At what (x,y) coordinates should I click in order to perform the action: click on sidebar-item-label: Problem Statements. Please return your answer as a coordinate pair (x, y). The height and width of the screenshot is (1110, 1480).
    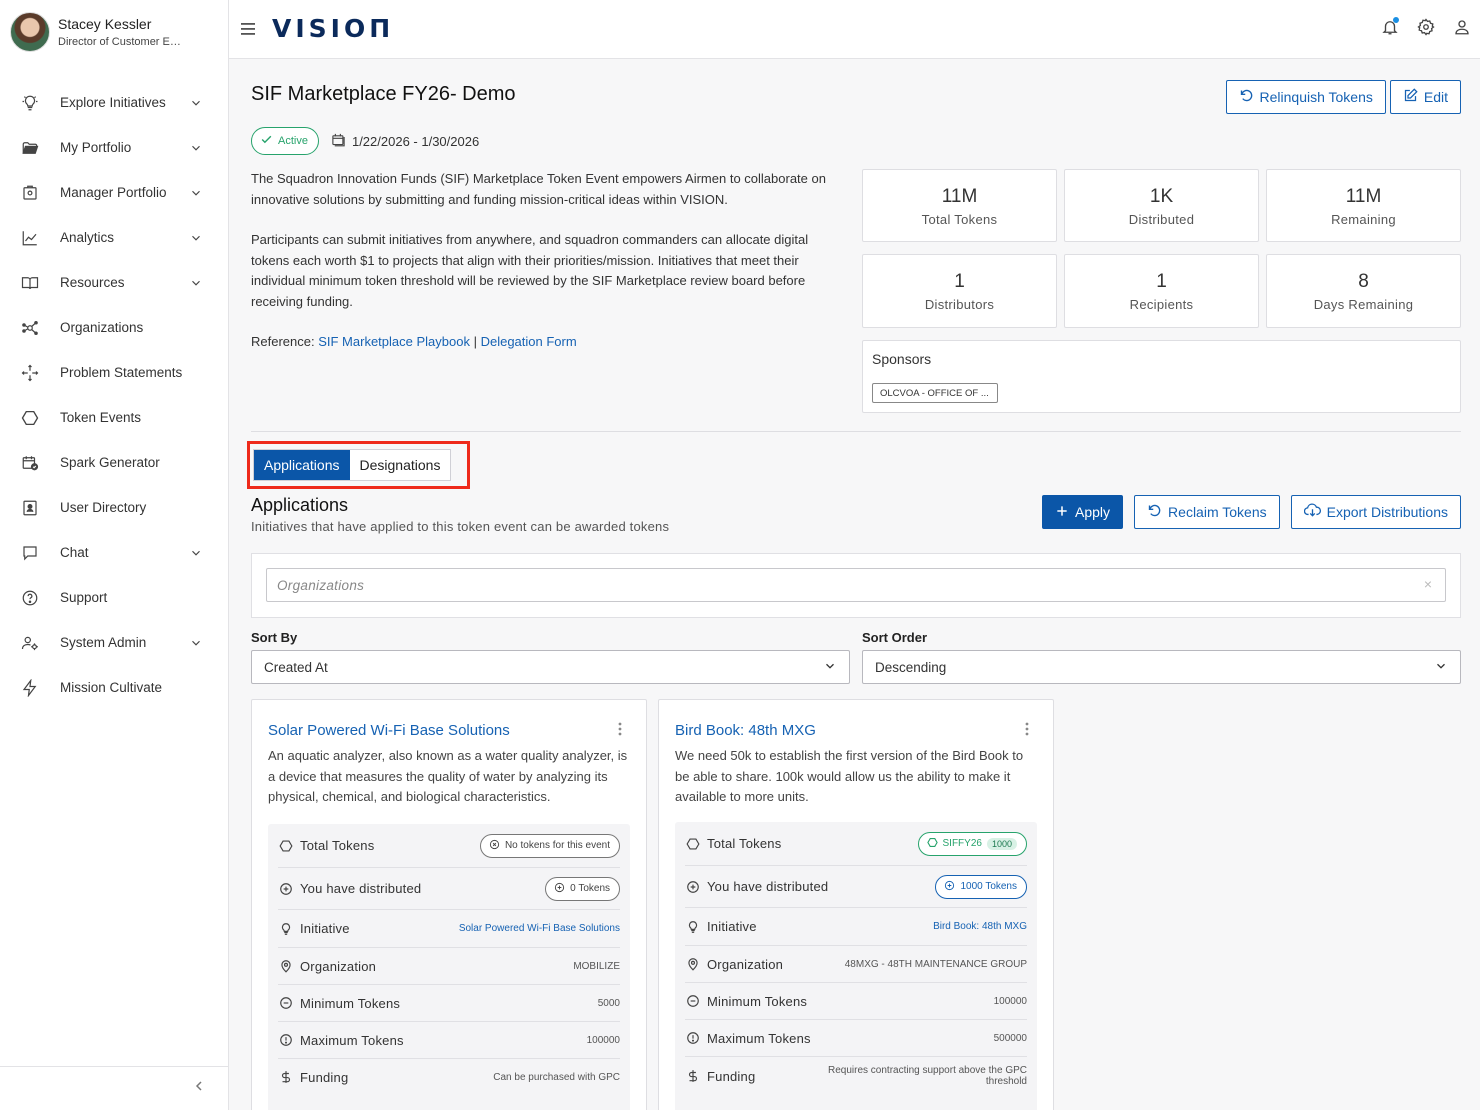
    Looking at the image, I should click on (121, 372).